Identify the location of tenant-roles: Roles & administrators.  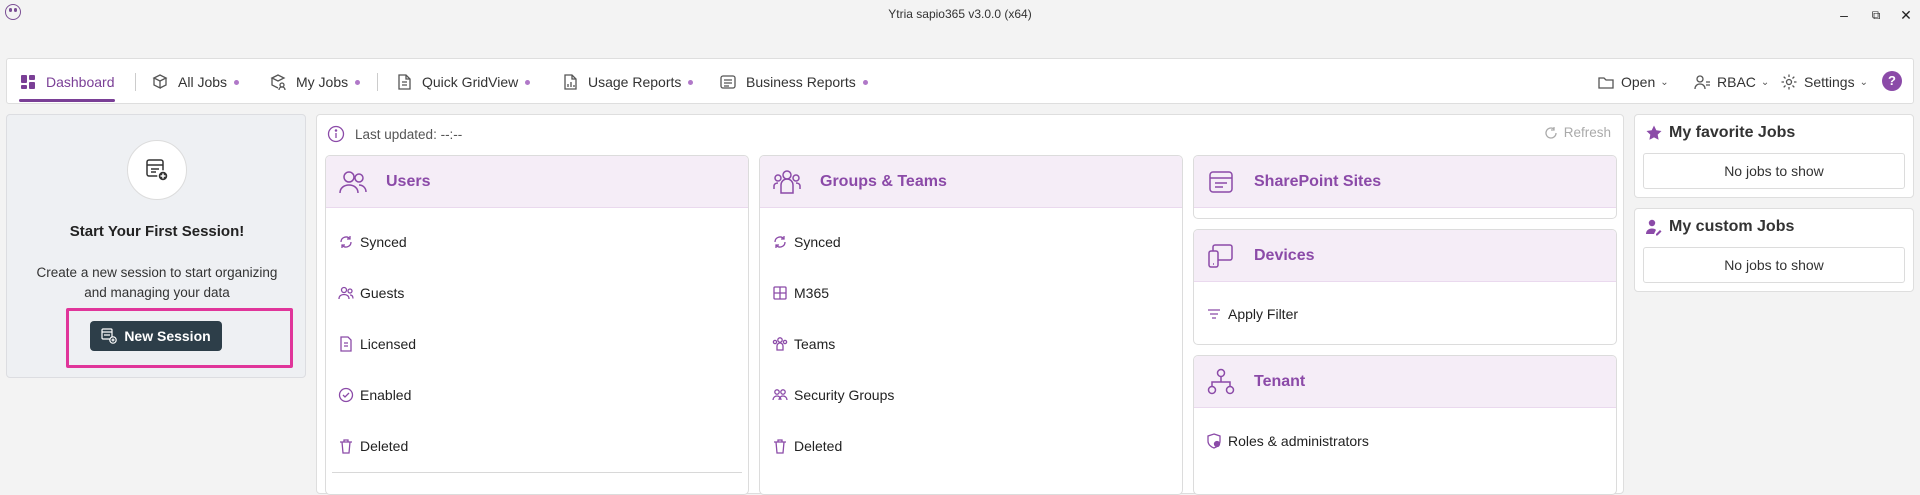
(1287, 441).